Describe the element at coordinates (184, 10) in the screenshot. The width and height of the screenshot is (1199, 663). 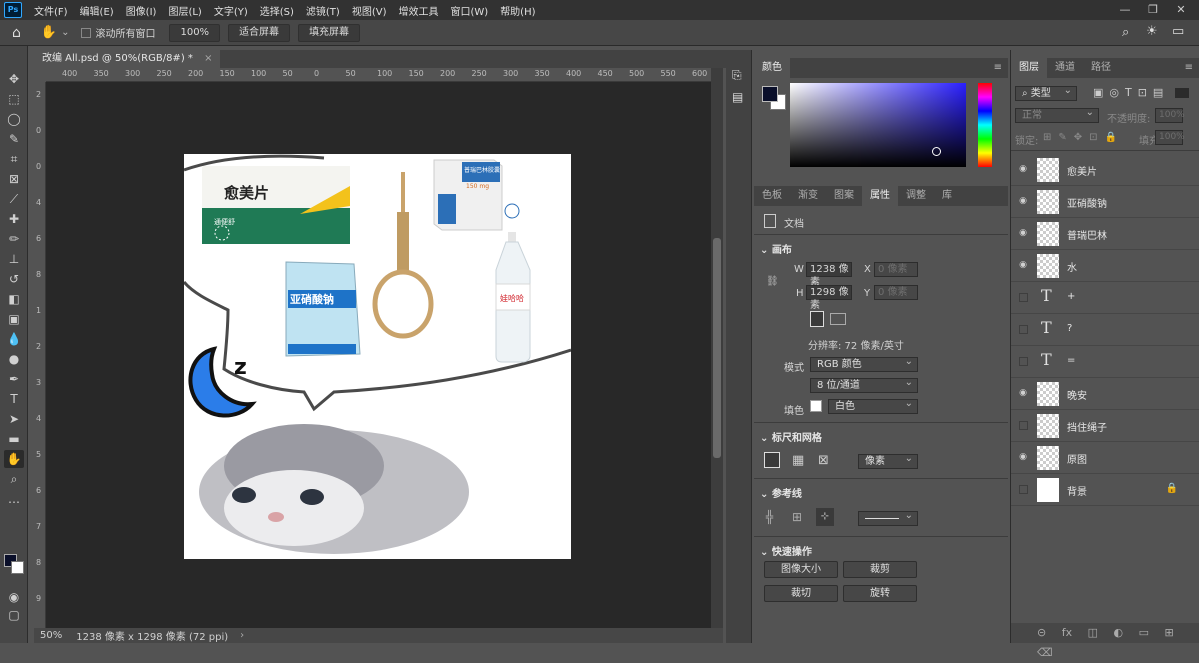
I see `menu-layer: 图层(L)` at that location.